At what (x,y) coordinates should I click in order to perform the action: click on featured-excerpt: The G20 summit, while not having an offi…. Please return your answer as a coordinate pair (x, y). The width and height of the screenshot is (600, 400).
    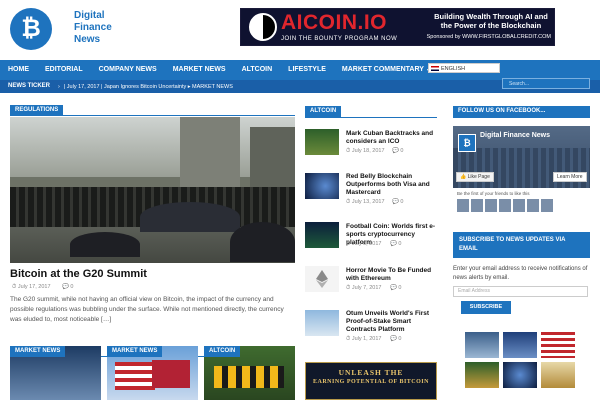
    Looking at the image, I should click on (147, 309).